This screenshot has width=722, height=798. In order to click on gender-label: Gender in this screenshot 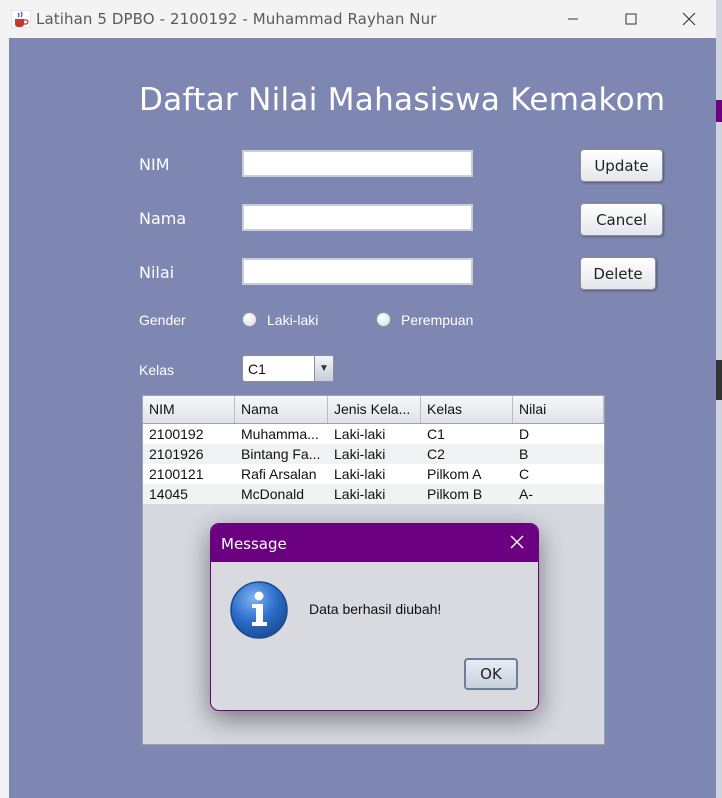, I will do `click(162, 320)`.